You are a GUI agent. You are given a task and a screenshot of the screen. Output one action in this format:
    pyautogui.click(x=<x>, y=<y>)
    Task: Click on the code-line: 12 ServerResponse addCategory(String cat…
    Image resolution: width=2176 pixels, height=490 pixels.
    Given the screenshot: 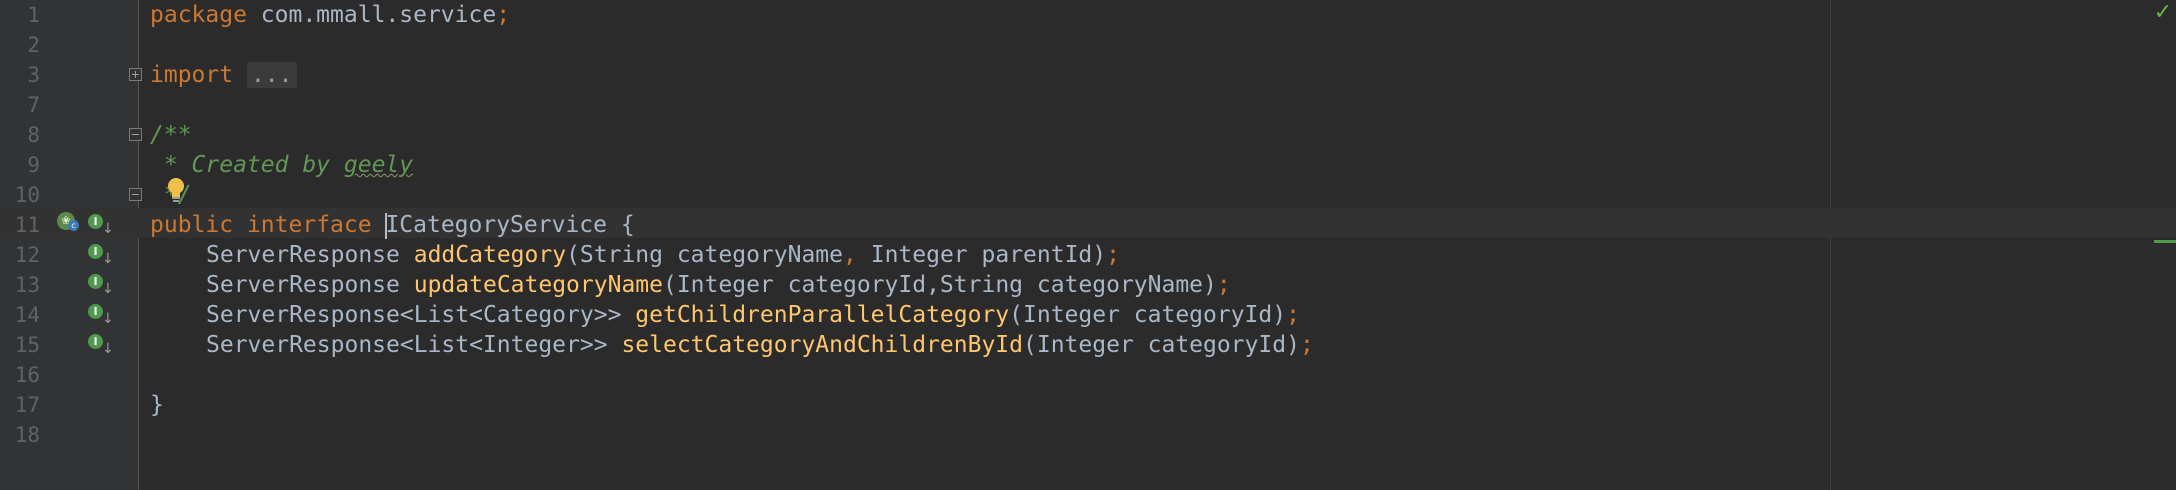 What is the action you would take?
    pyautogui.click(x=1088, y=255)
    